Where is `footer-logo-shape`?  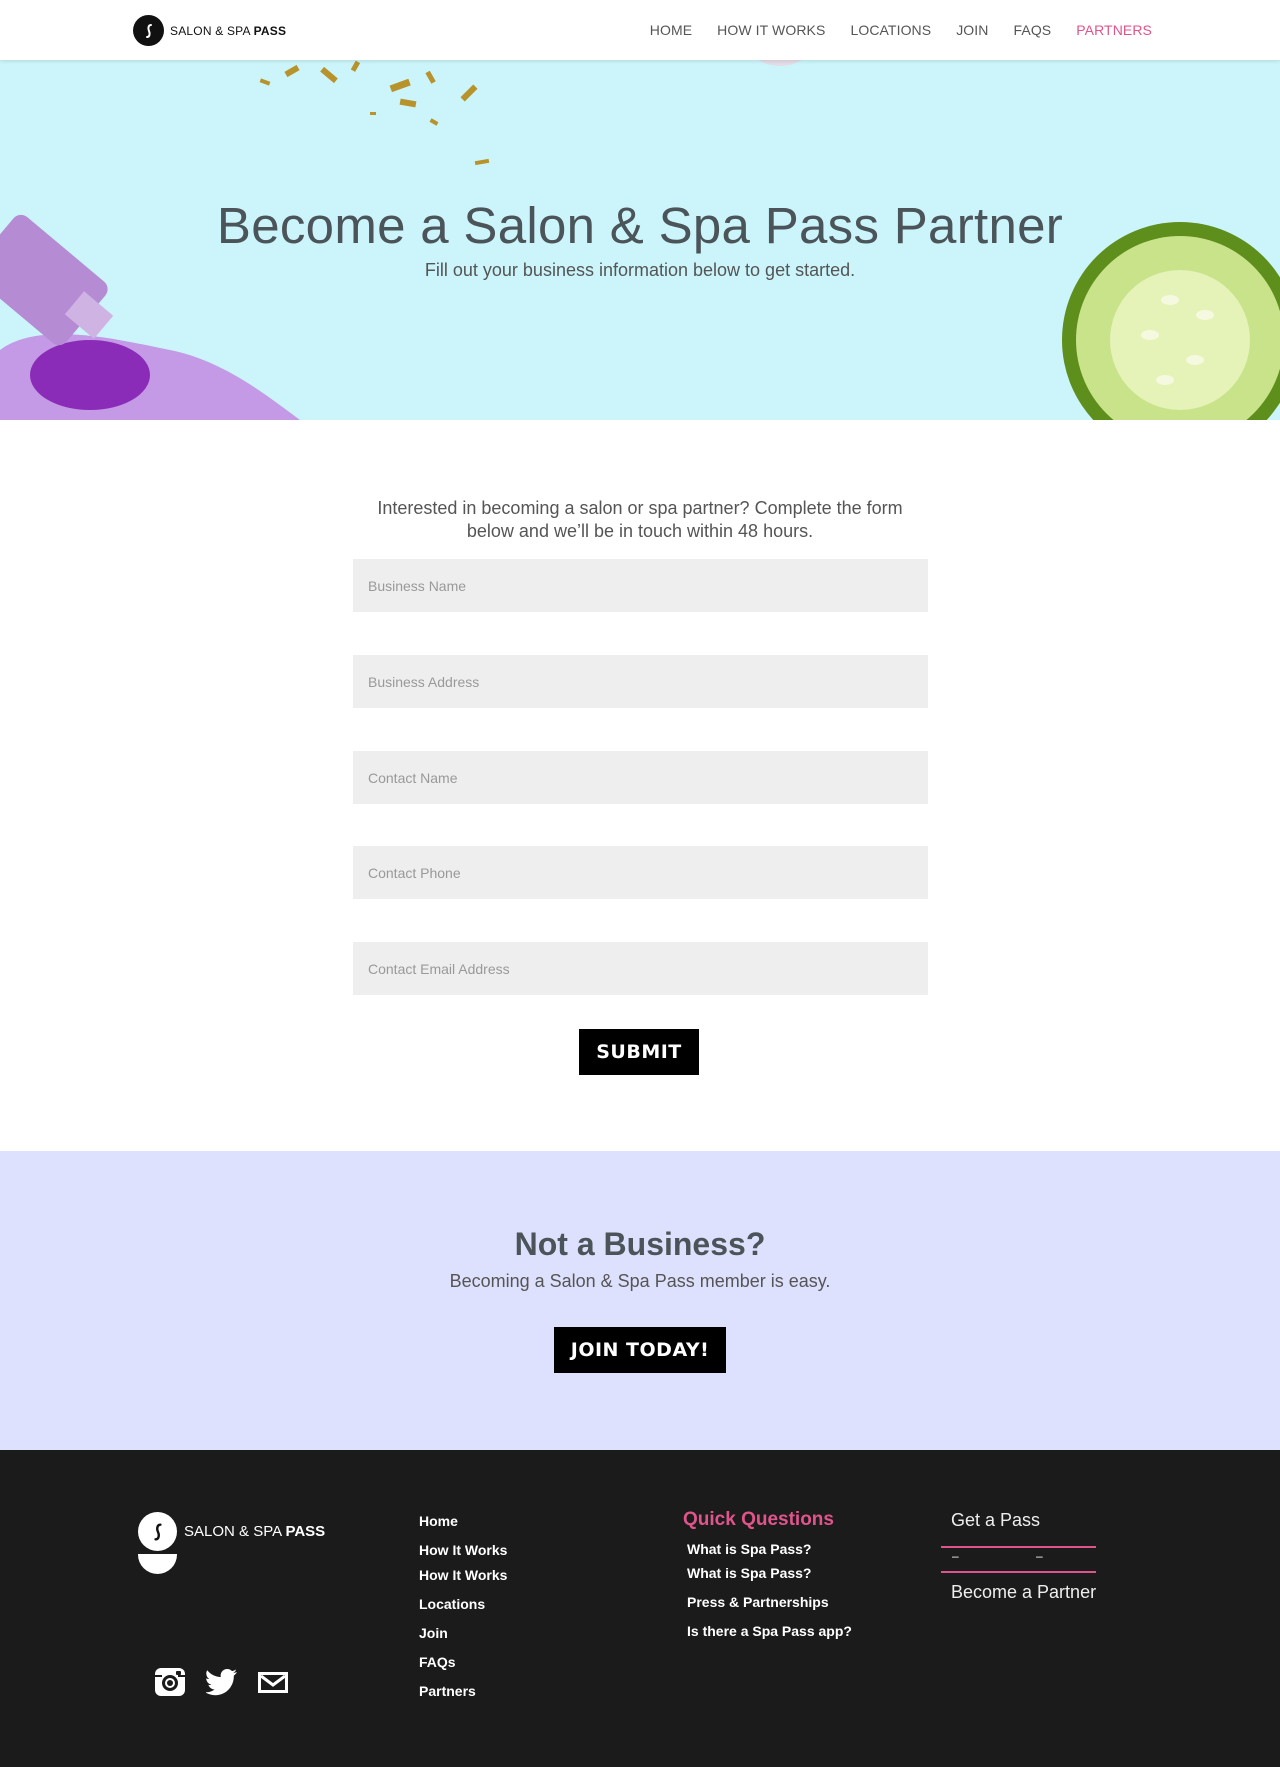 footer-logo-shape is located at coordinates (157, 1564).